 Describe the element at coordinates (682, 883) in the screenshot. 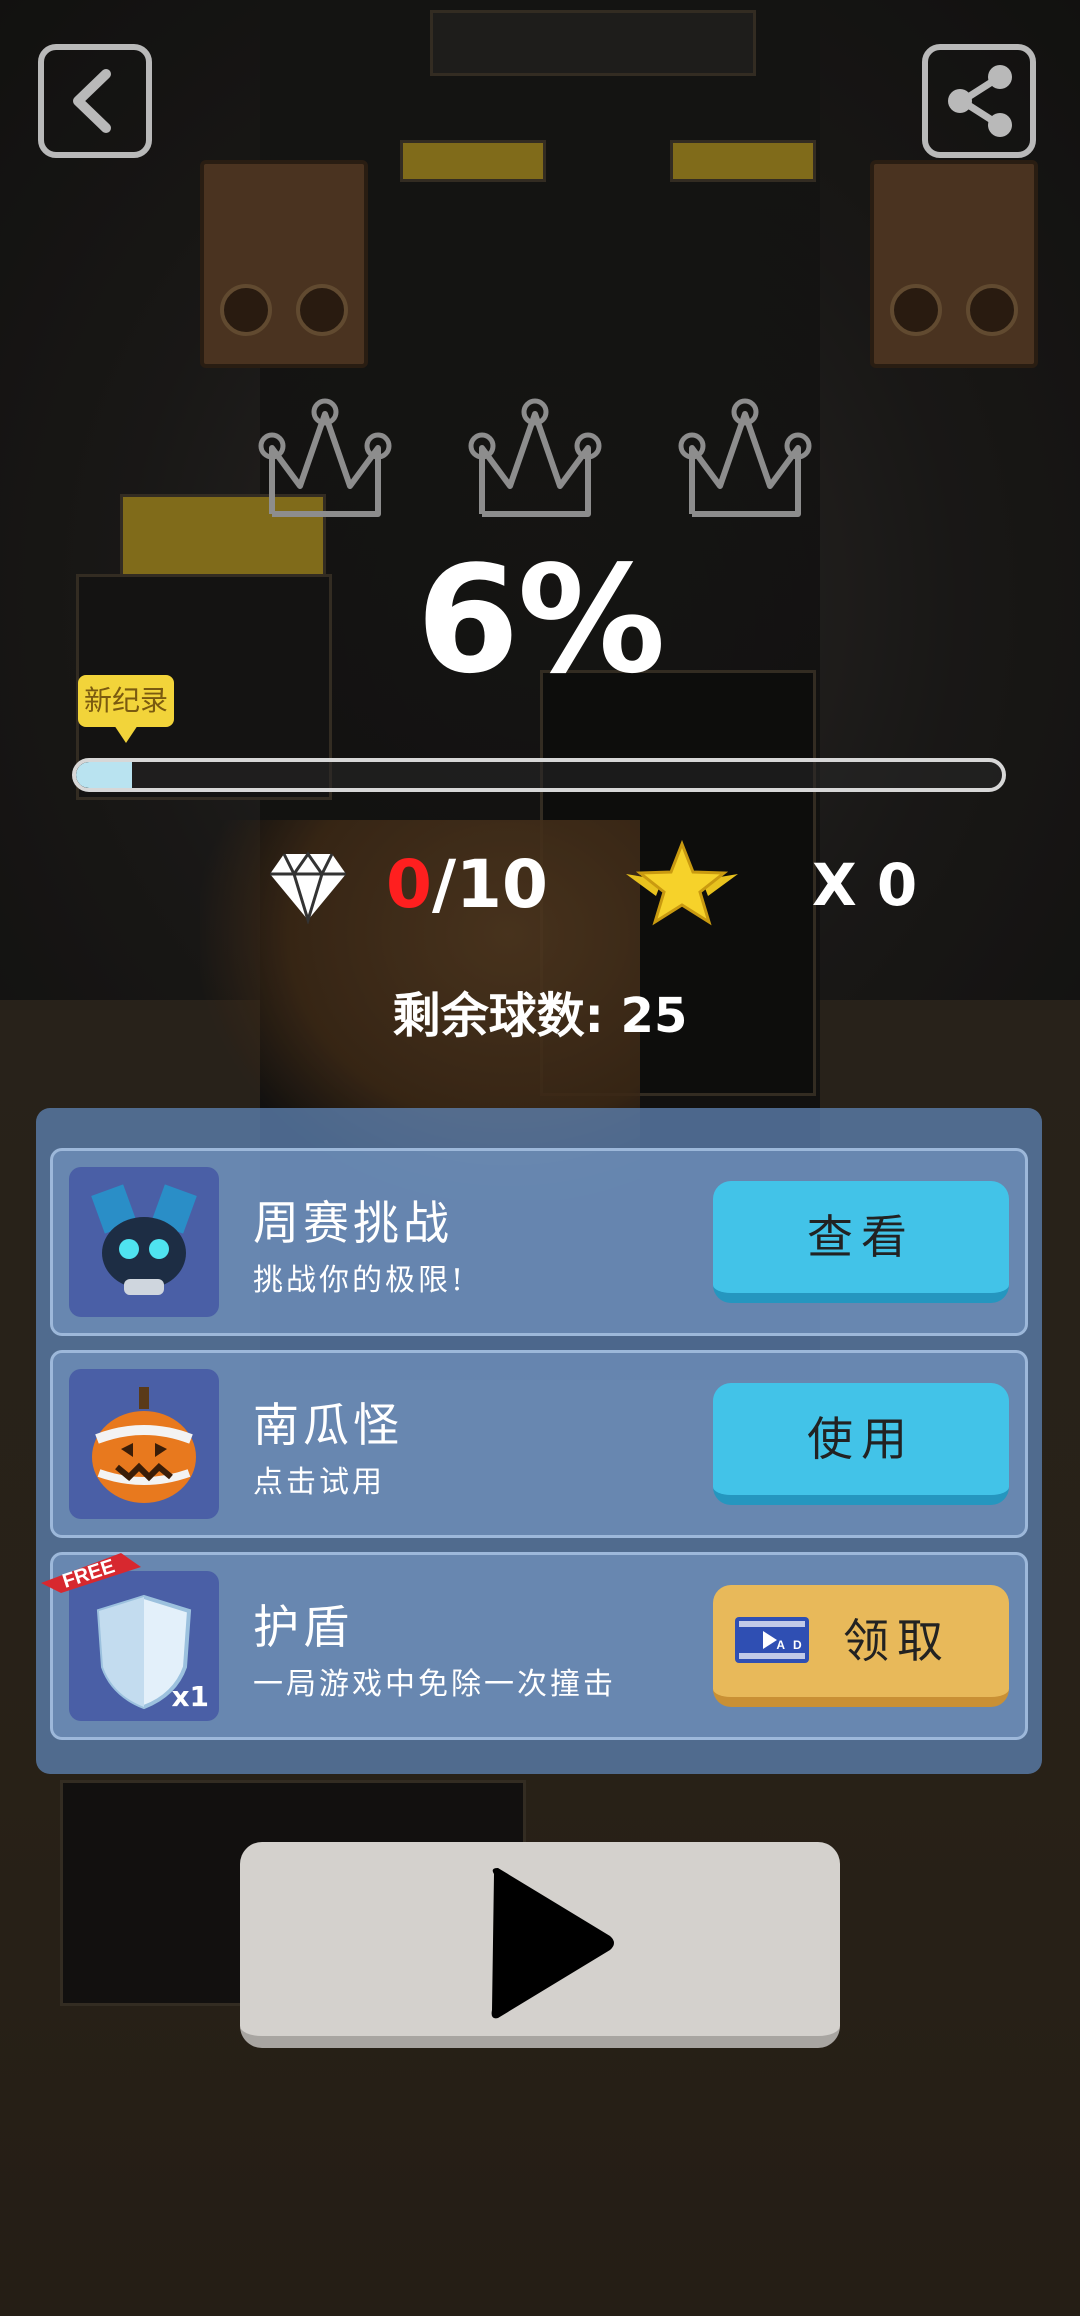

I see `winged-star-icon` at that location.